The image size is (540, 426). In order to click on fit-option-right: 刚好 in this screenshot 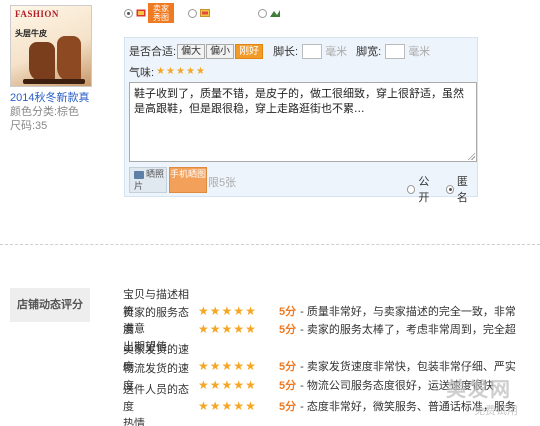, I will do `click(249, 51)`.